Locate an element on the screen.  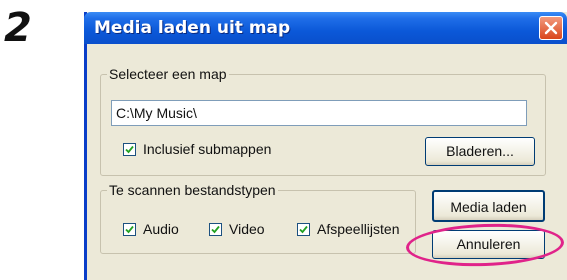
load-media-button: Media laden is located at coordinates (488, 206).